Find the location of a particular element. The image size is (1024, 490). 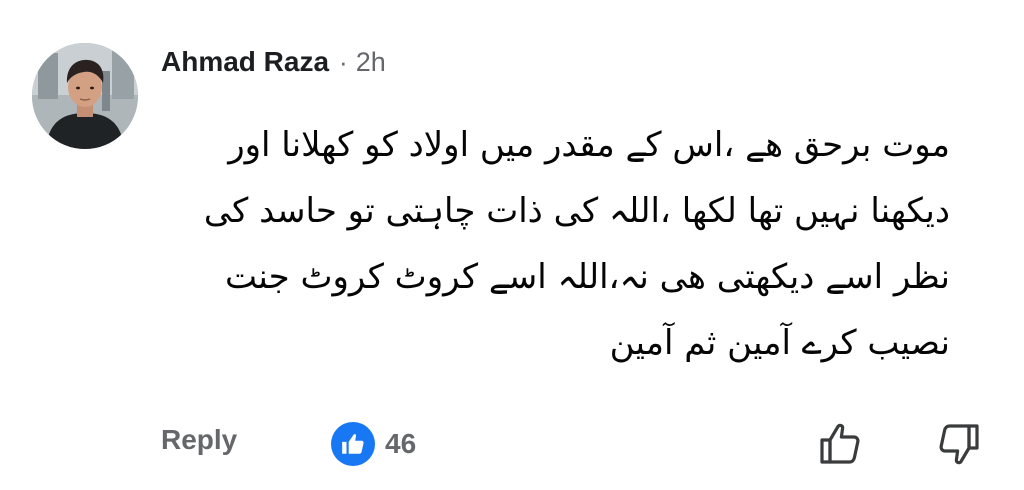

reaction-count: 46 is located at coordinates (401, 443).